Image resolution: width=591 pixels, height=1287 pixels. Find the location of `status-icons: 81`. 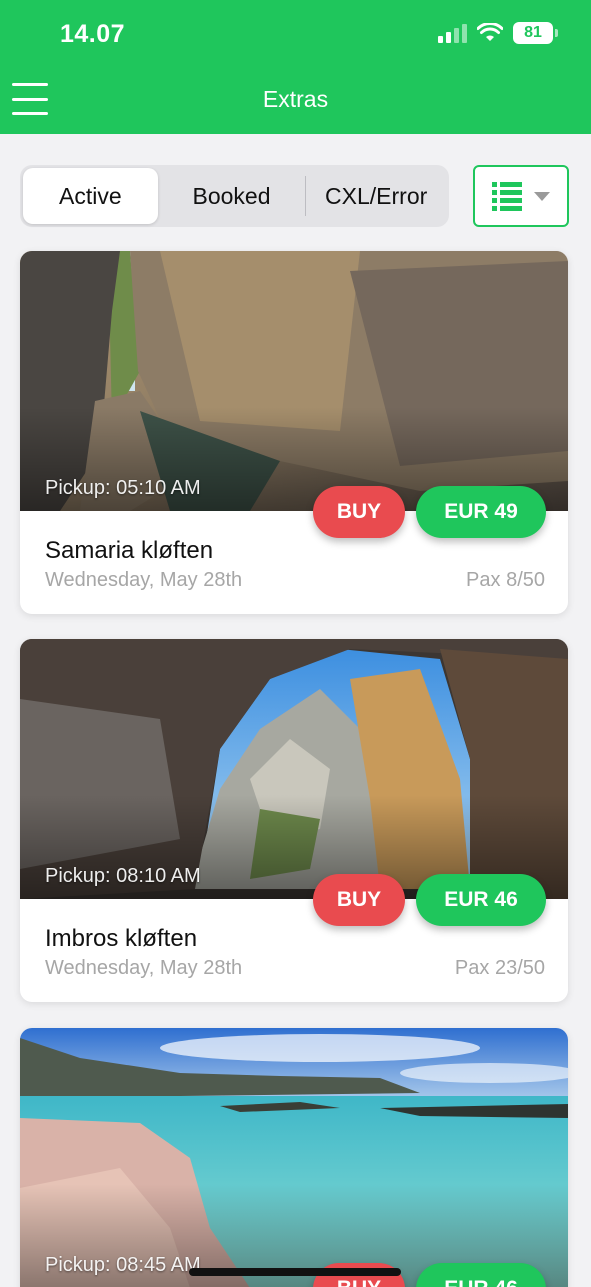

status-icons: 81 is located at coordinates (498, 33).